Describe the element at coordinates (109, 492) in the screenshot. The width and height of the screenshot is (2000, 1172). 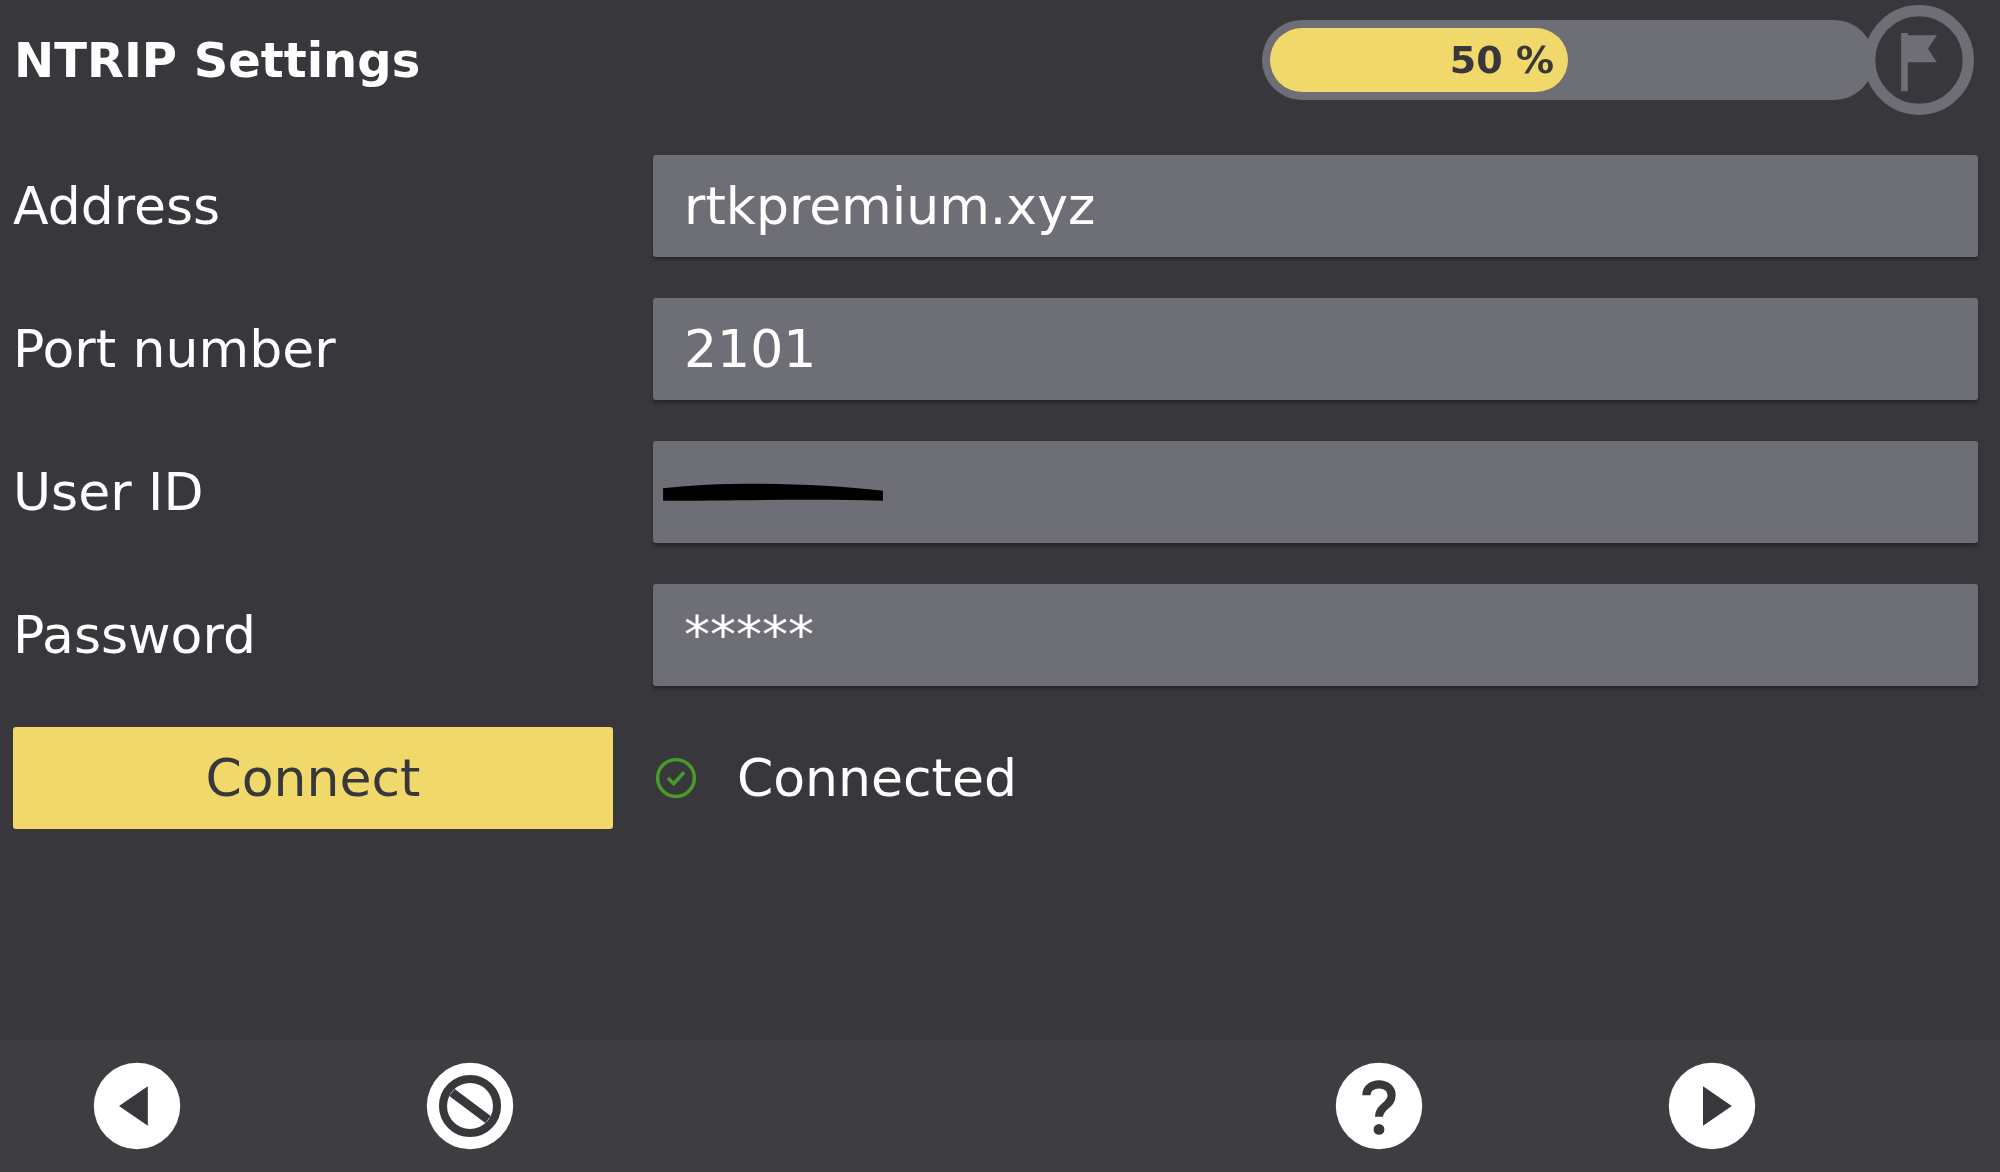
I see `field-label: User ID` at that location.